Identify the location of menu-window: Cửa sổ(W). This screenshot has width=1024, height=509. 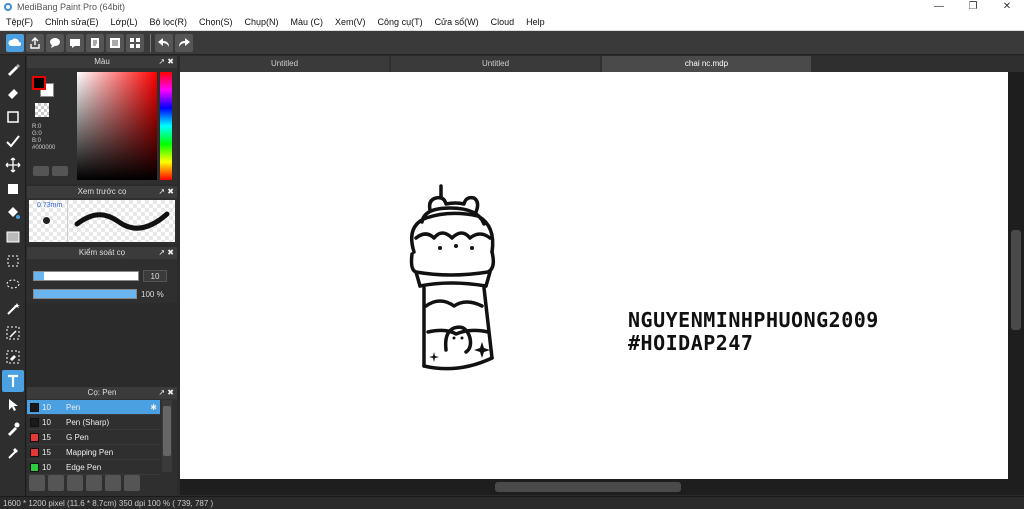
(457, 22).